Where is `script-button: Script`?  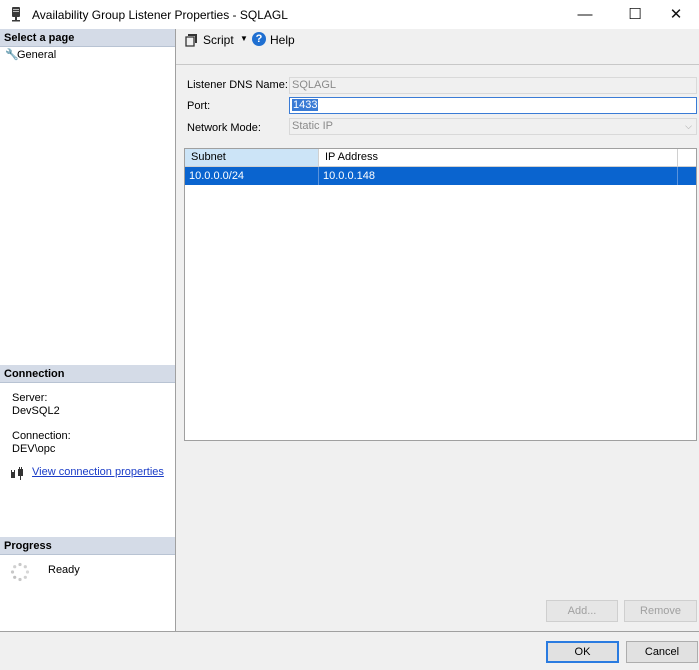 script-button: Script is located at coordinates (218, 40).